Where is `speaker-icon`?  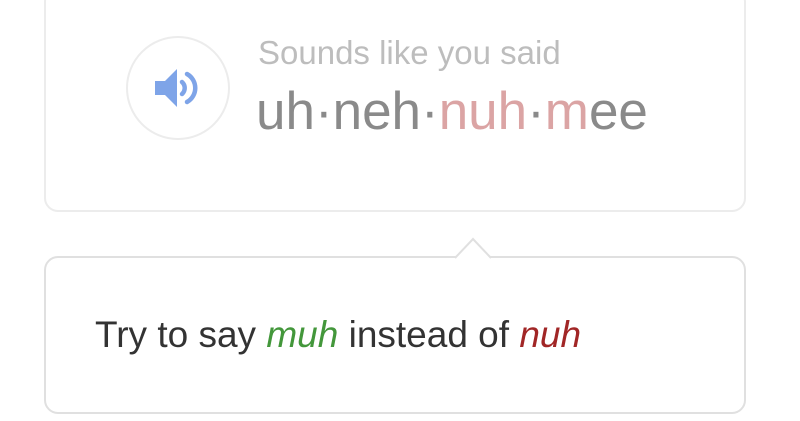
speaker-icon is located at coordinates (178, 88).